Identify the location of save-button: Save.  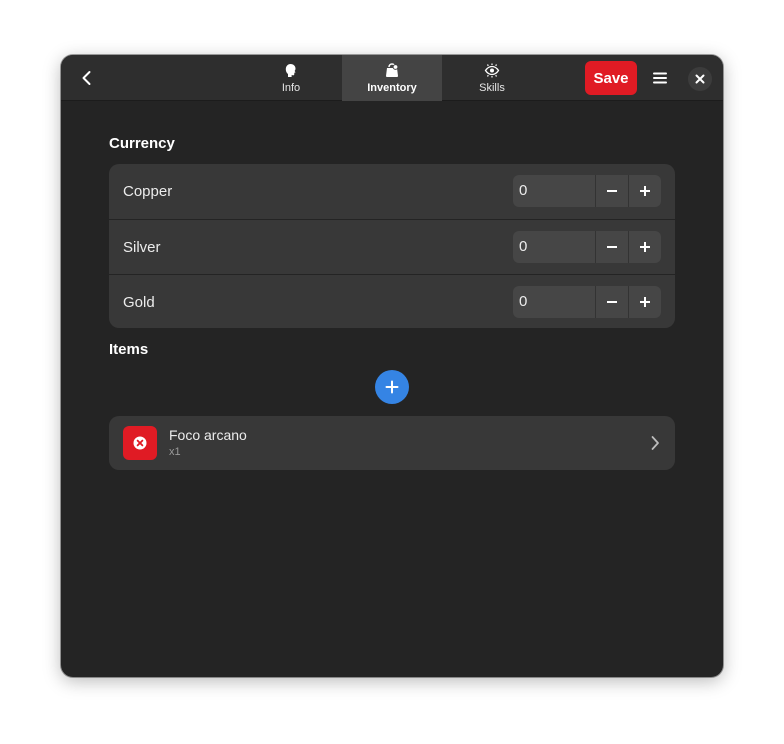
(611, 78).